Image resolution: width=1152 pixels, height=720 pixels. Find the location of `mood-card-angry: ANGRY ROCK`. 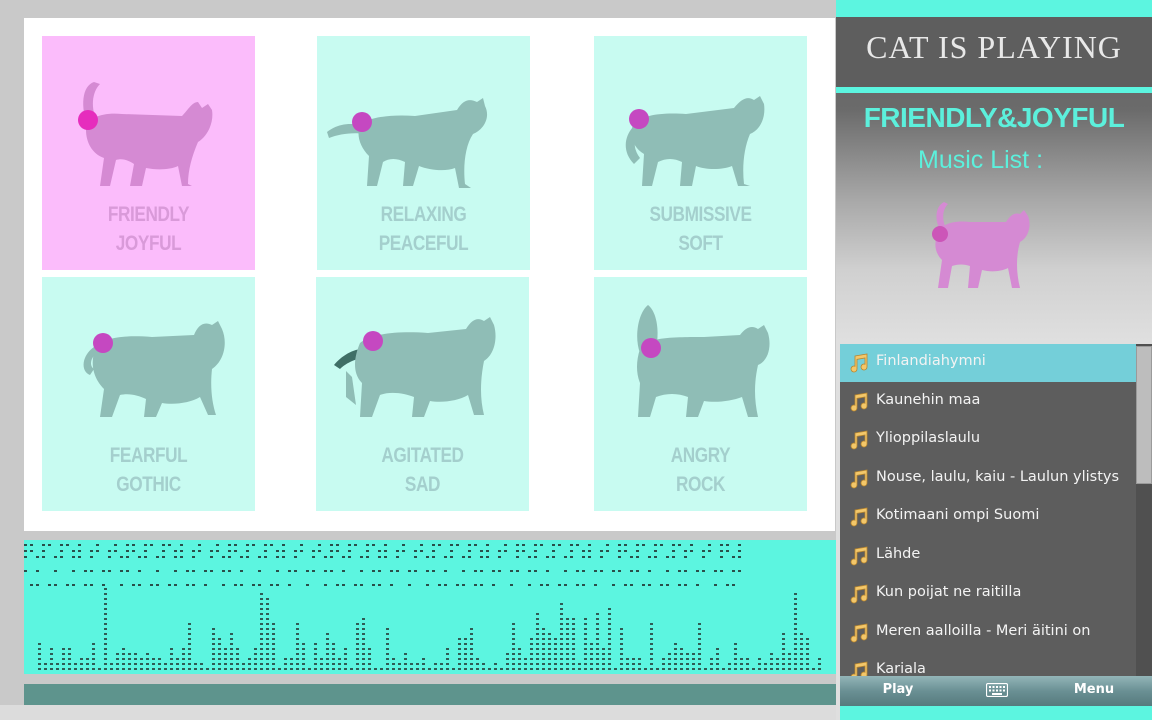

mood-card-angry: ANGRY ROCK is located at coordinates (700, 394).